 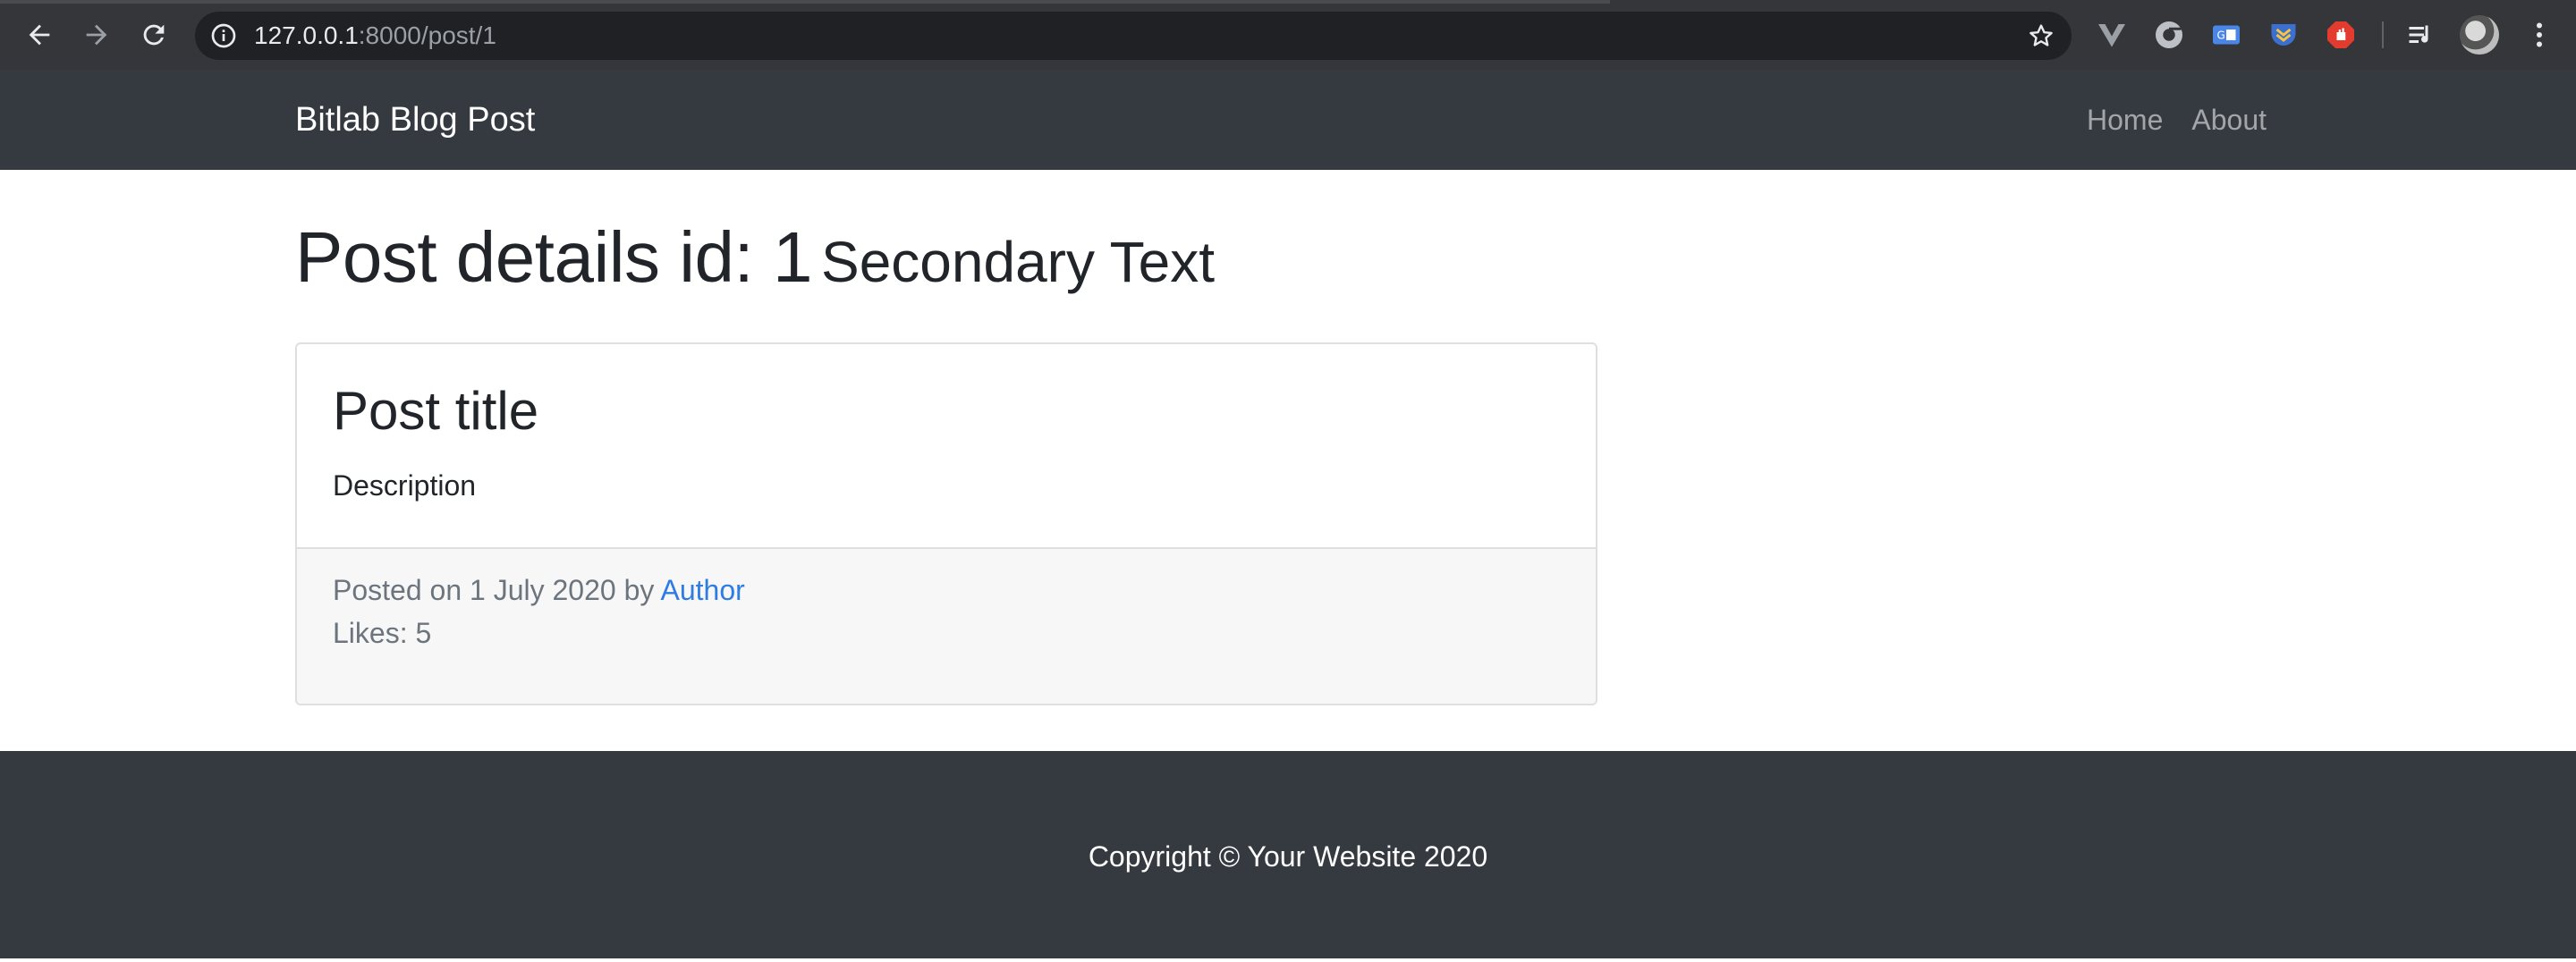 I want to click on nav-link-home: Home, so click(x=2125, y=120).